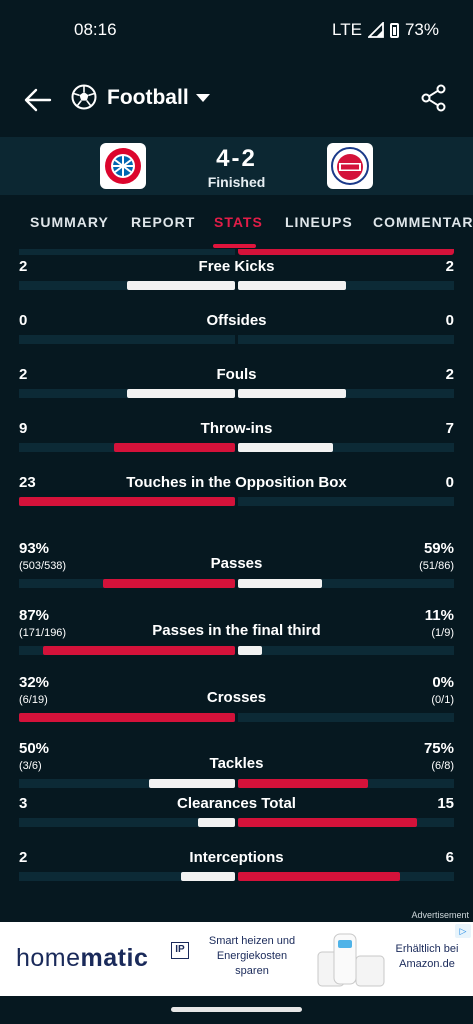 This screenshot has width=473, height=1024. I want to click on tab-commentary: COMMENTARY, so click(423, 222).